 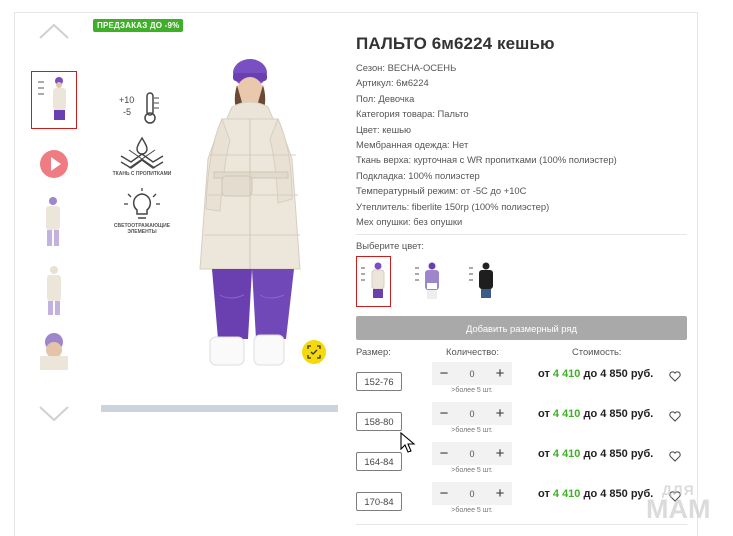 I want to click on chevron-up-icon, so click(x=54, y=31).